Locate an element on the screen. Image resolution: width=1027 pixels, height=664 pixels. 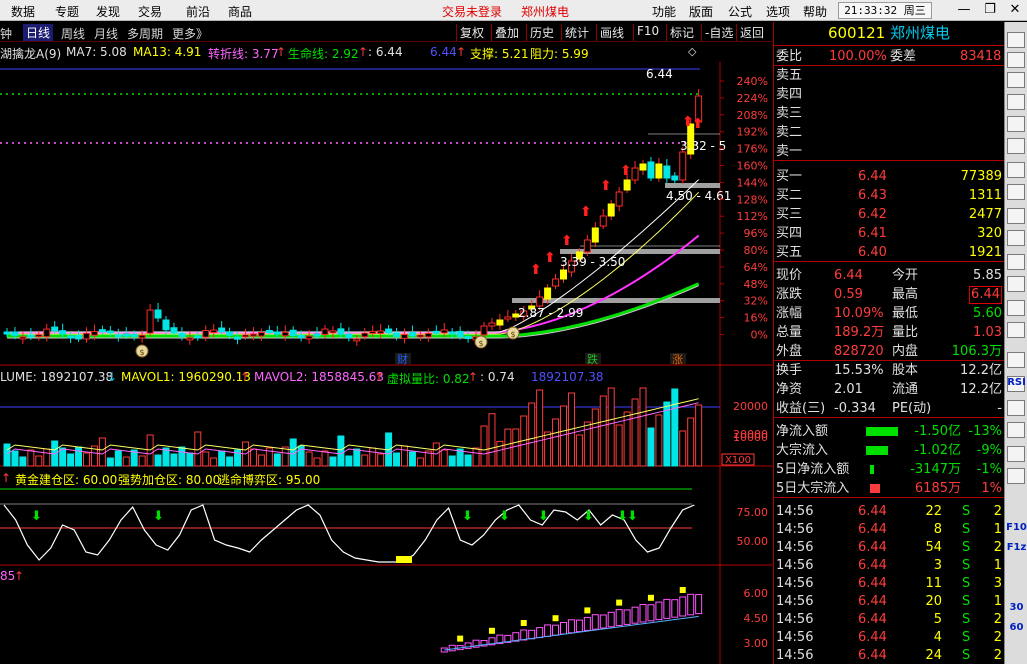
remove-watchlist-button: -自选 is located at coordinates (718, 32).